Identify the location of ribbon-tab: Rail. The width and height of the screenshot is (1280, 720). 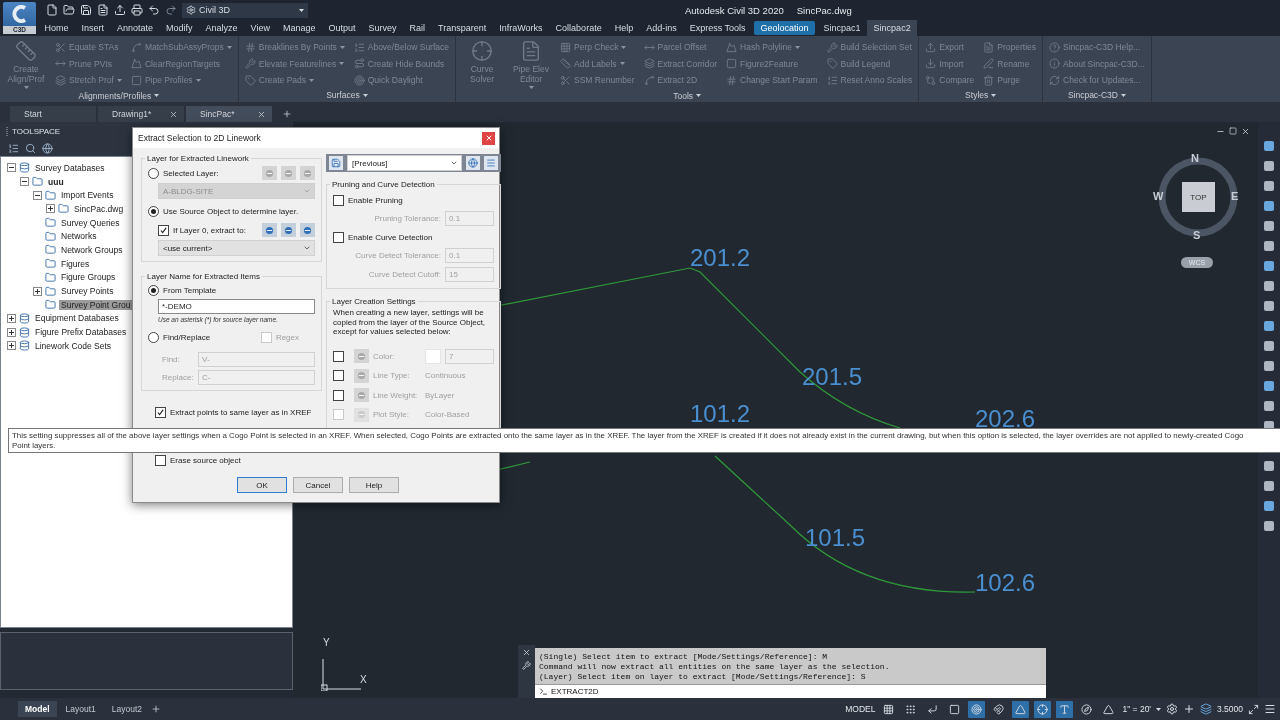
(417, 28).